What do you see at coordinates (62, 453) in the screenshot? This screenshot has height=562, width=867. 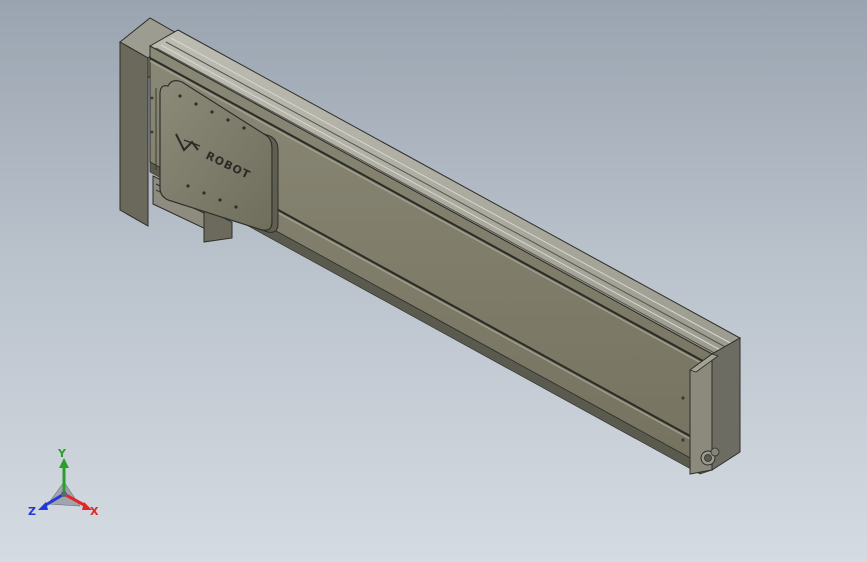 I see `y-axis-label: Y` at bounding box center [62, 453].